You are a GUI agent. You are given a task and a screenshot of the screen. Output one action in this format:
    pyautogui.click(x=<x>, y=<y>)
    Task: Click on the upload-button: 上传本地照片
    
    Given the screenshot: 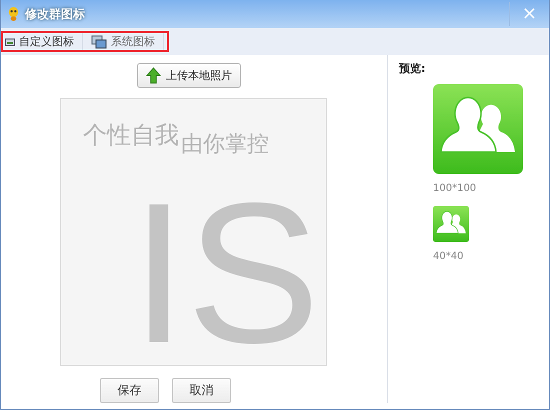 What is the action you would take?
    pyautogui.click(x=189, y=75)
    